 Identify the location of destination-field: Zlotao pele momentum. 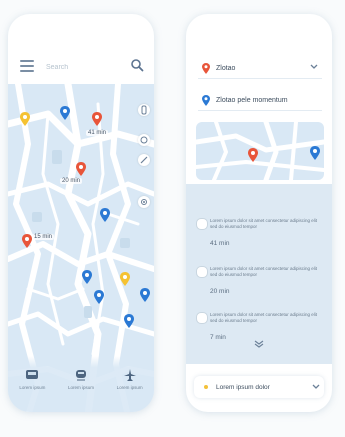
(260, 100).